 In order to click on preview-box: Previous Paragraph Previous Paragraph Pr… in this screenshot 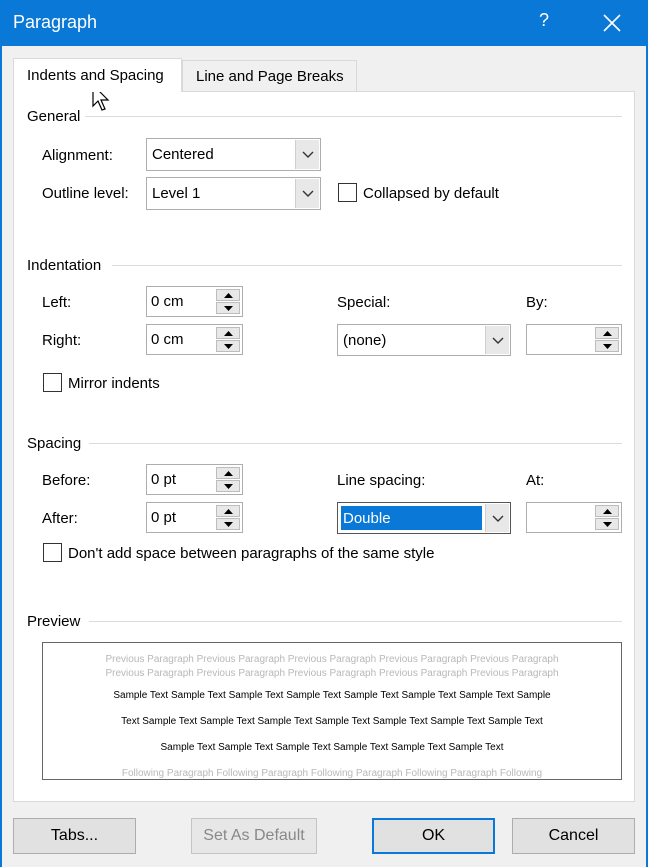, I will do `click(332, 711)`.